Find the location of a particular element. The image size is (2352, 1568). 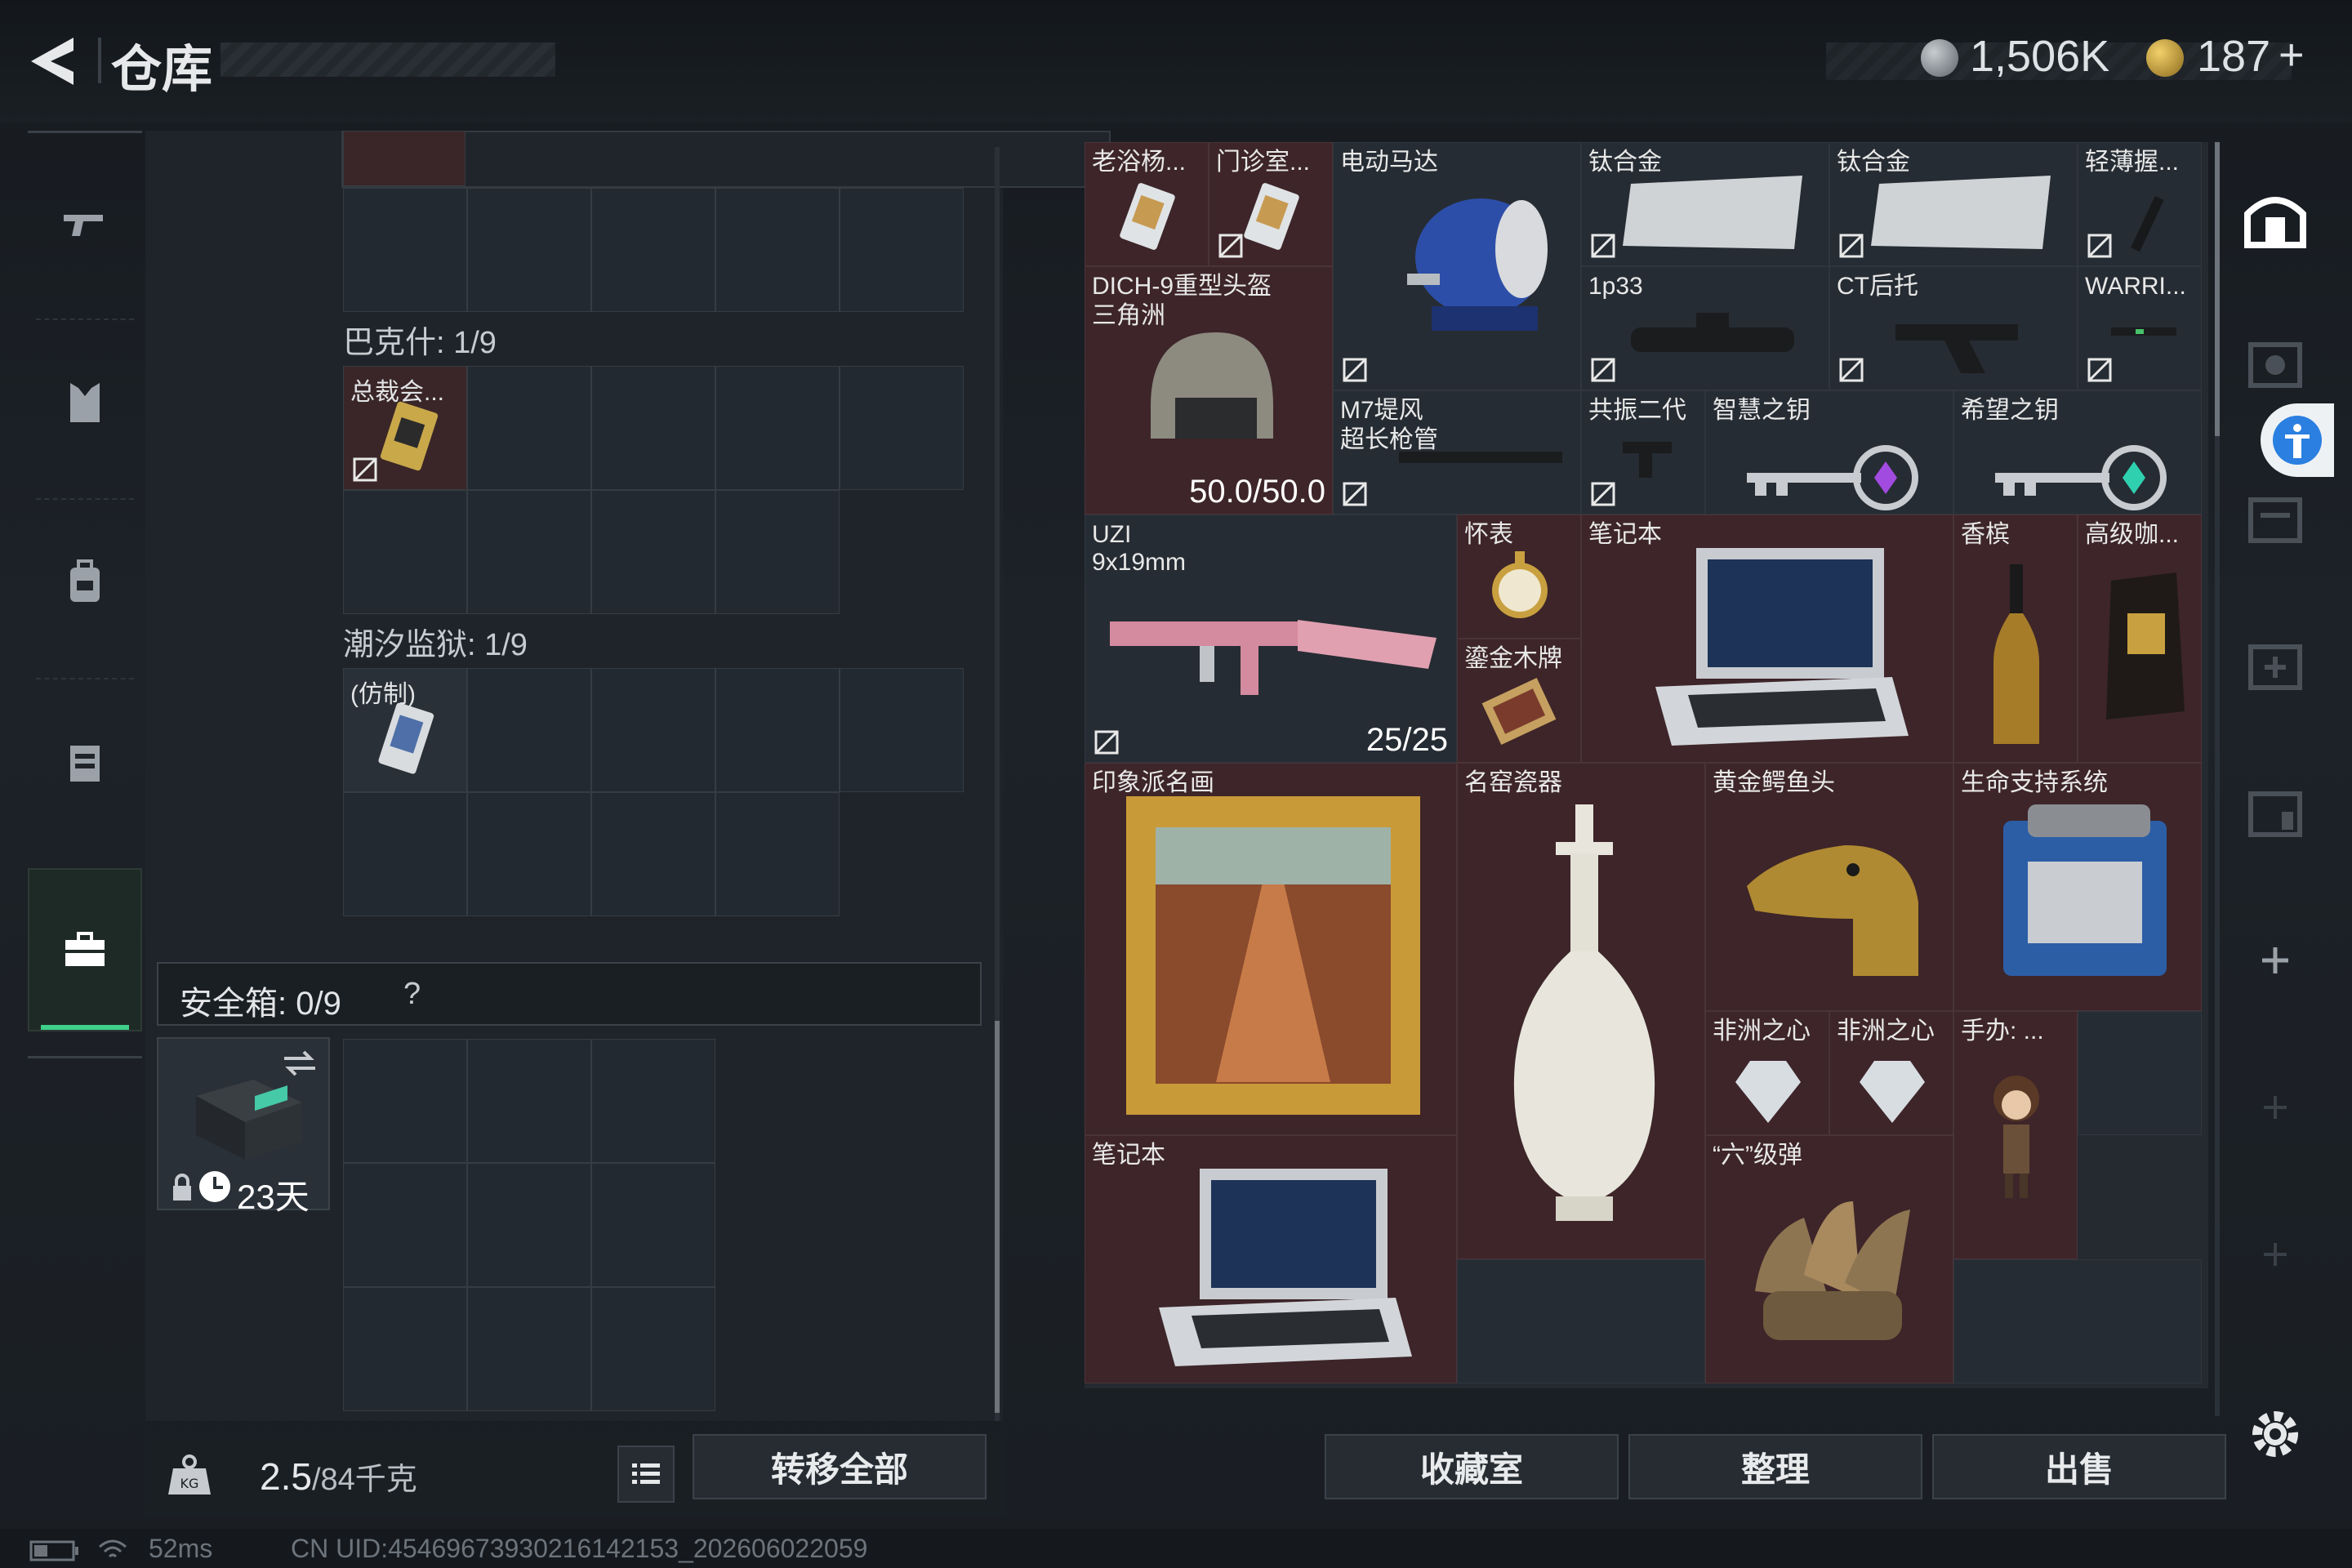

list-icon is located at coordinates (646, 1473).